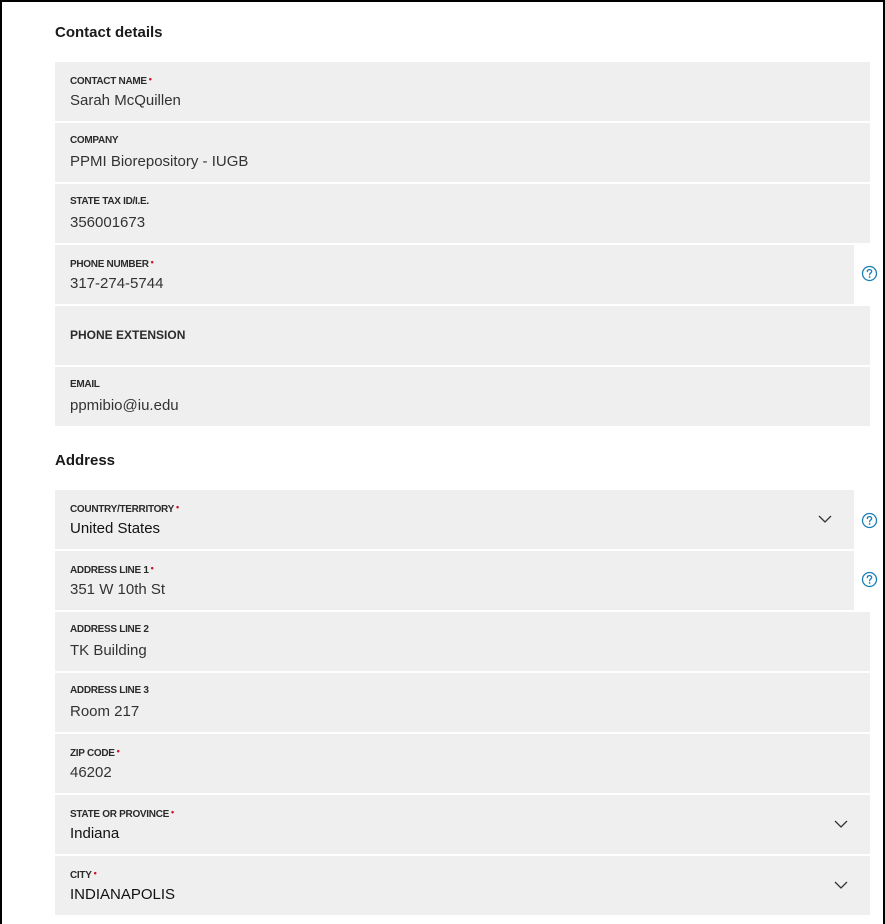 The image size is (885, 924). What do you see at coordinates (112, 263) in the screenshot?
I see `phone-number-label: PHONE NUMBER •` at bounding box center [112, 263].